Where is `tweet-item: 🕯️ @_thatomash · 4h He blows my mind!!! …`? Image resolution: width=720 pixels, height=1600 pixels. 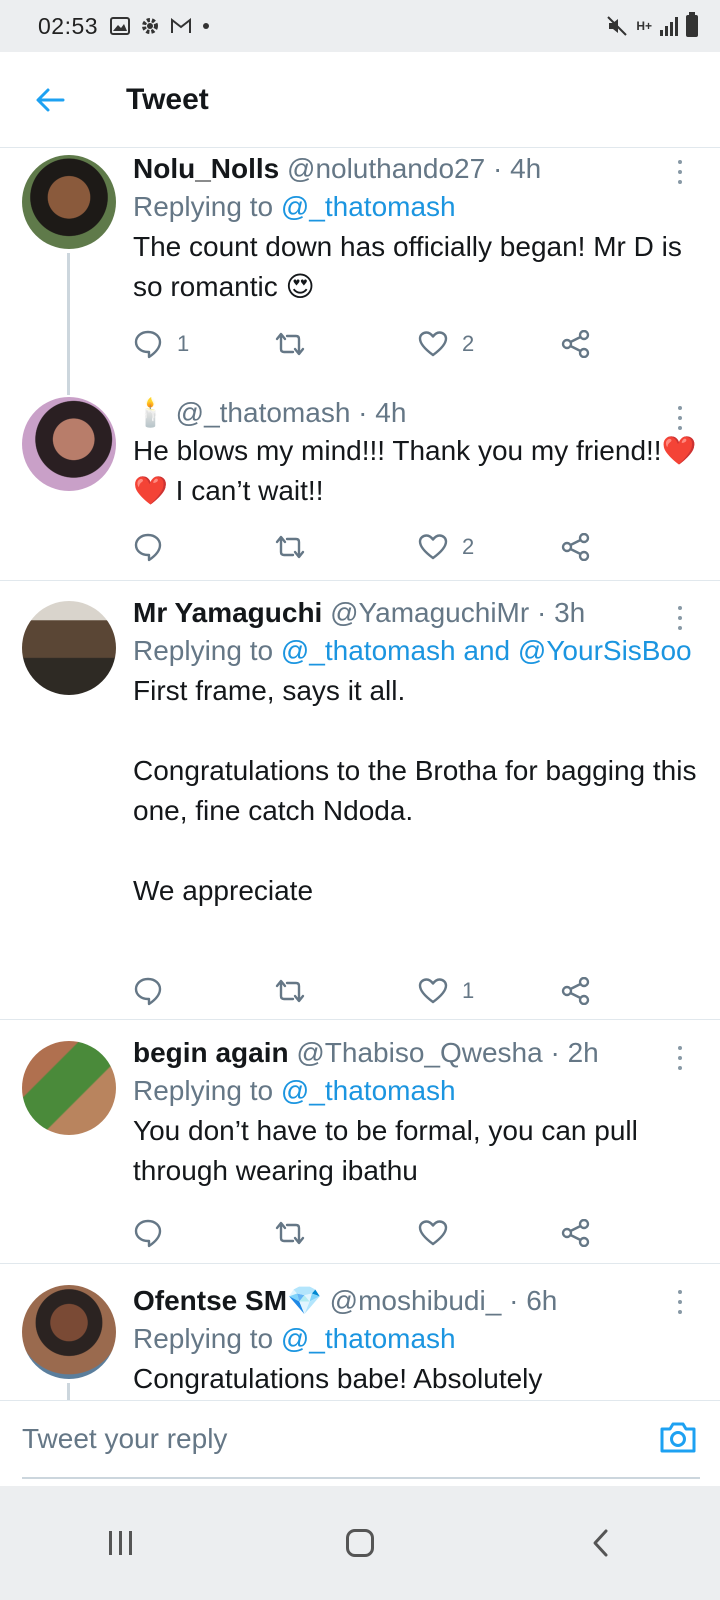
tweet-item: 🕯️ @_thatomash · 4h He blows my mind!!! … is located at coordinates (360, 487).